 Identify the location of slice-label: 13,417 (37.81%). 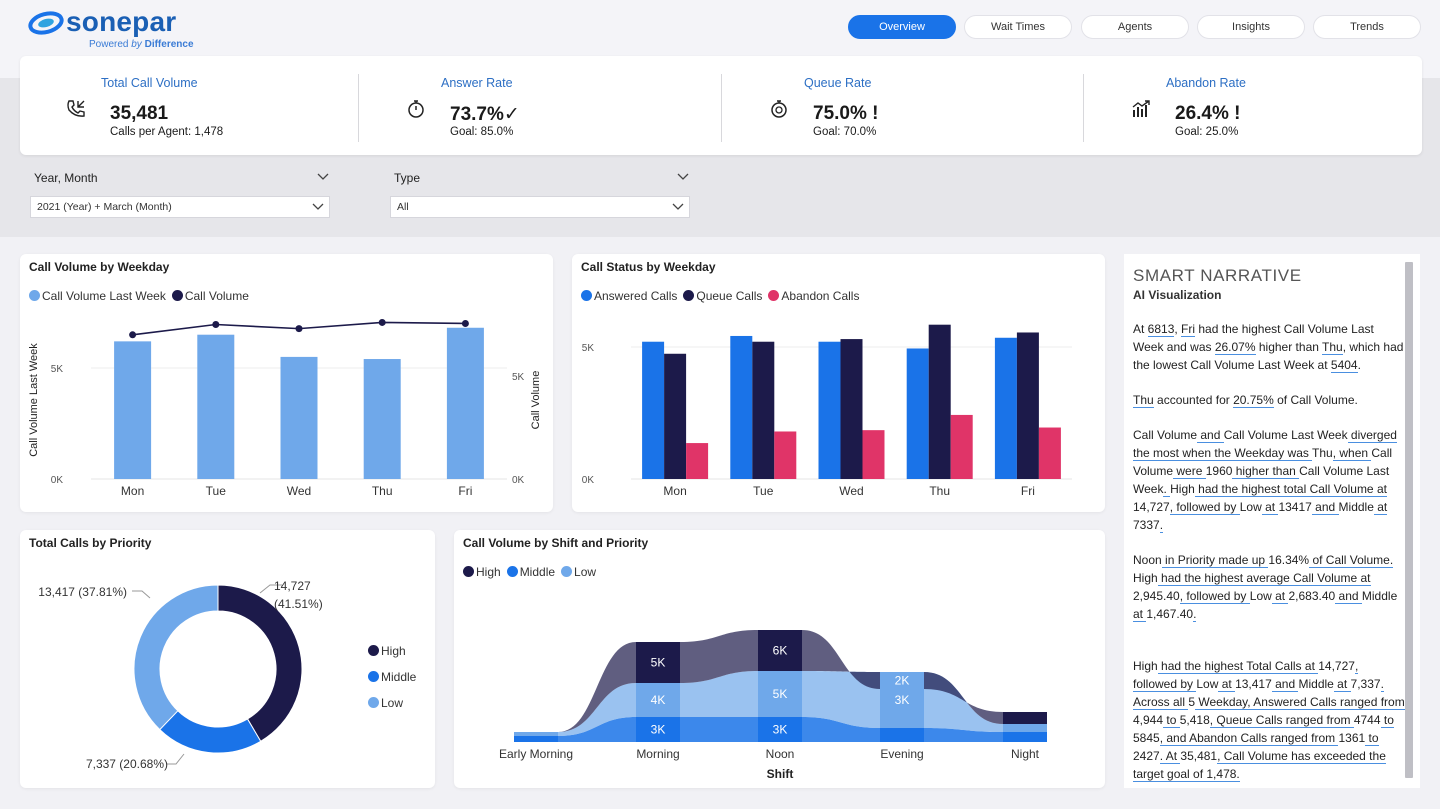
(82, 592).